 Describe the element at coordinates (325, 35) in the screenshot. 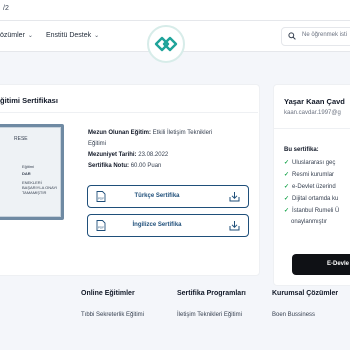

I see `search-placeholder: Ne öğrenmek isti` at that location.